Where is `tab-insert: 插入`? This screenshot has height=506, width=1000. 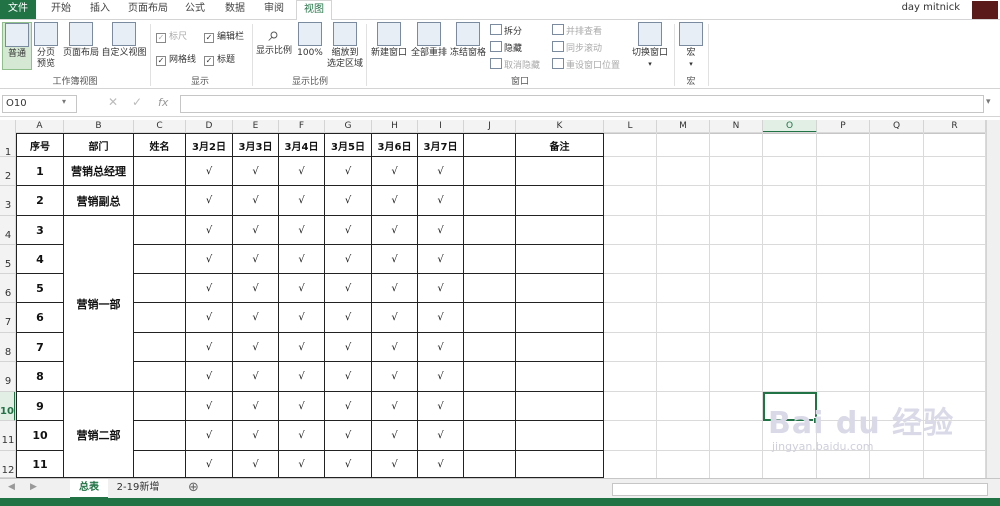
tab-insert: 插入 is located at coordinates (100, 9).